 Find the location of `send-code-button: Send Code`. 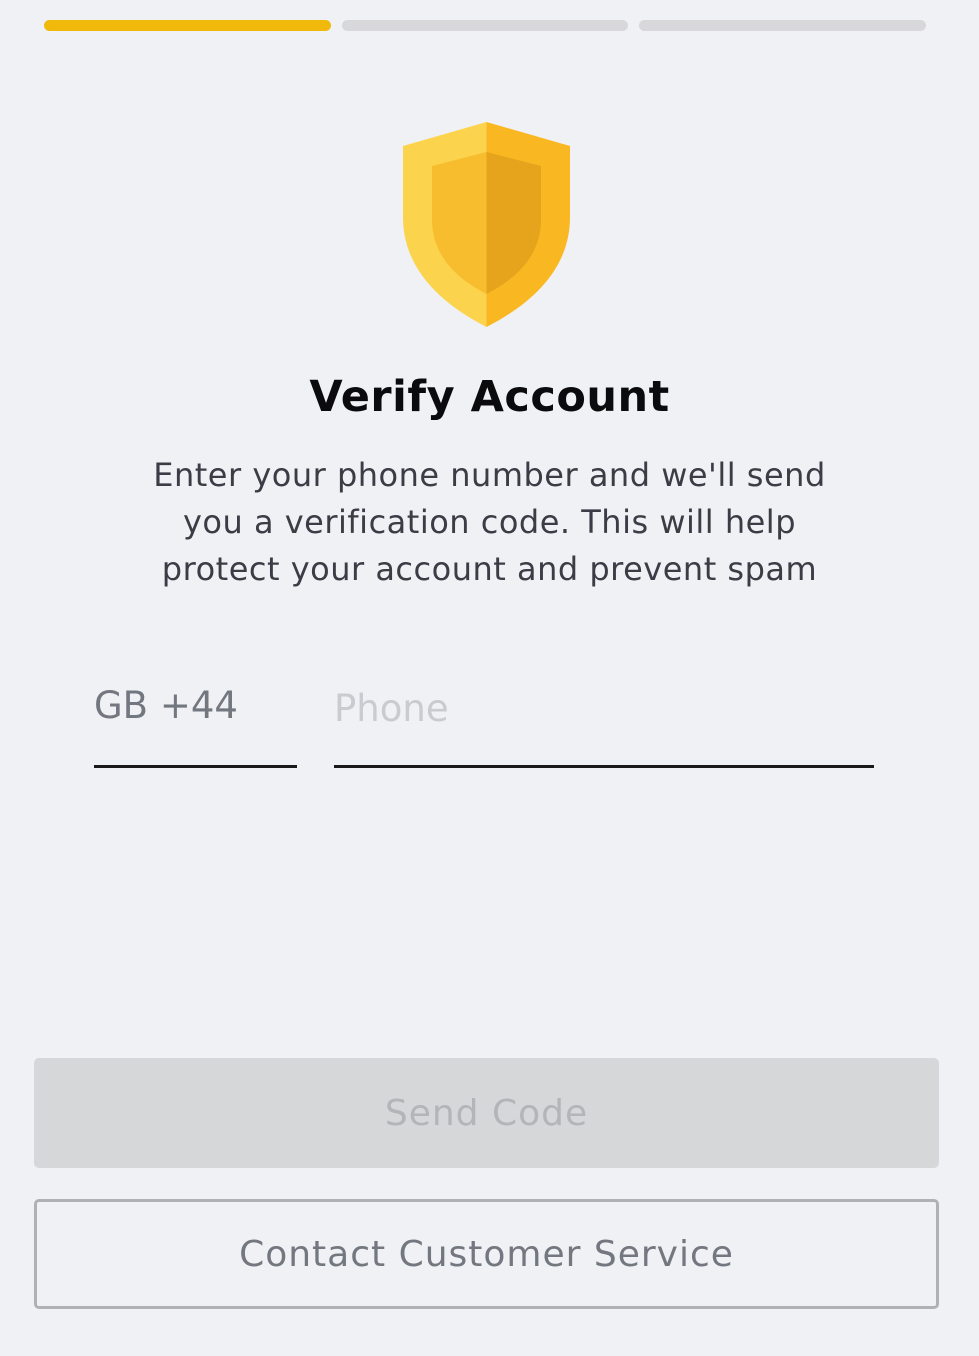

send-code-button: Send Code is located at coordinates (486, 1113).